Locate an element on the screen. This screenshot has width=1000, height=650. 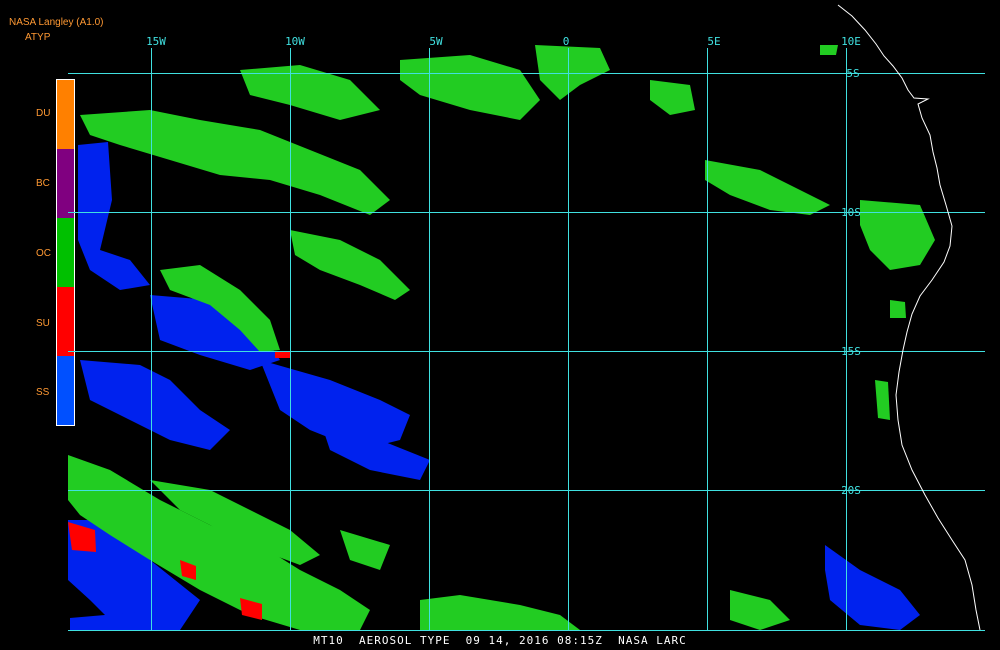
africa-coastline is located at coordinates (909, 317).